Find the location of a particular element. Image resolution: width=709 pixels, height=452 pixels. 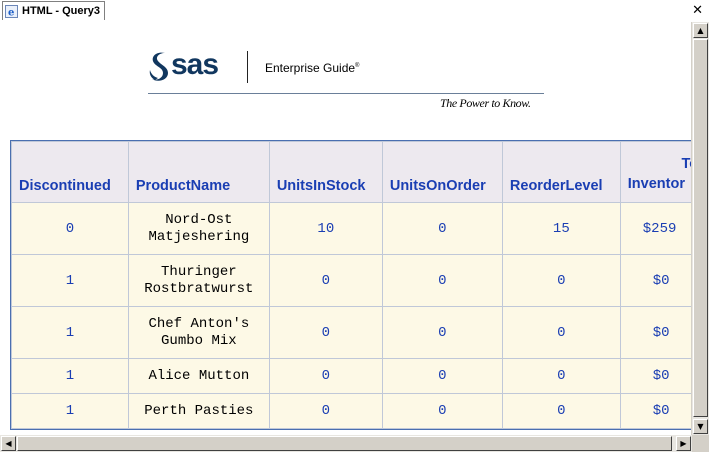

table-row: 0 Nord-Ost Matjeshering 10 0 15 $259 is located at coordinates (352, 228).